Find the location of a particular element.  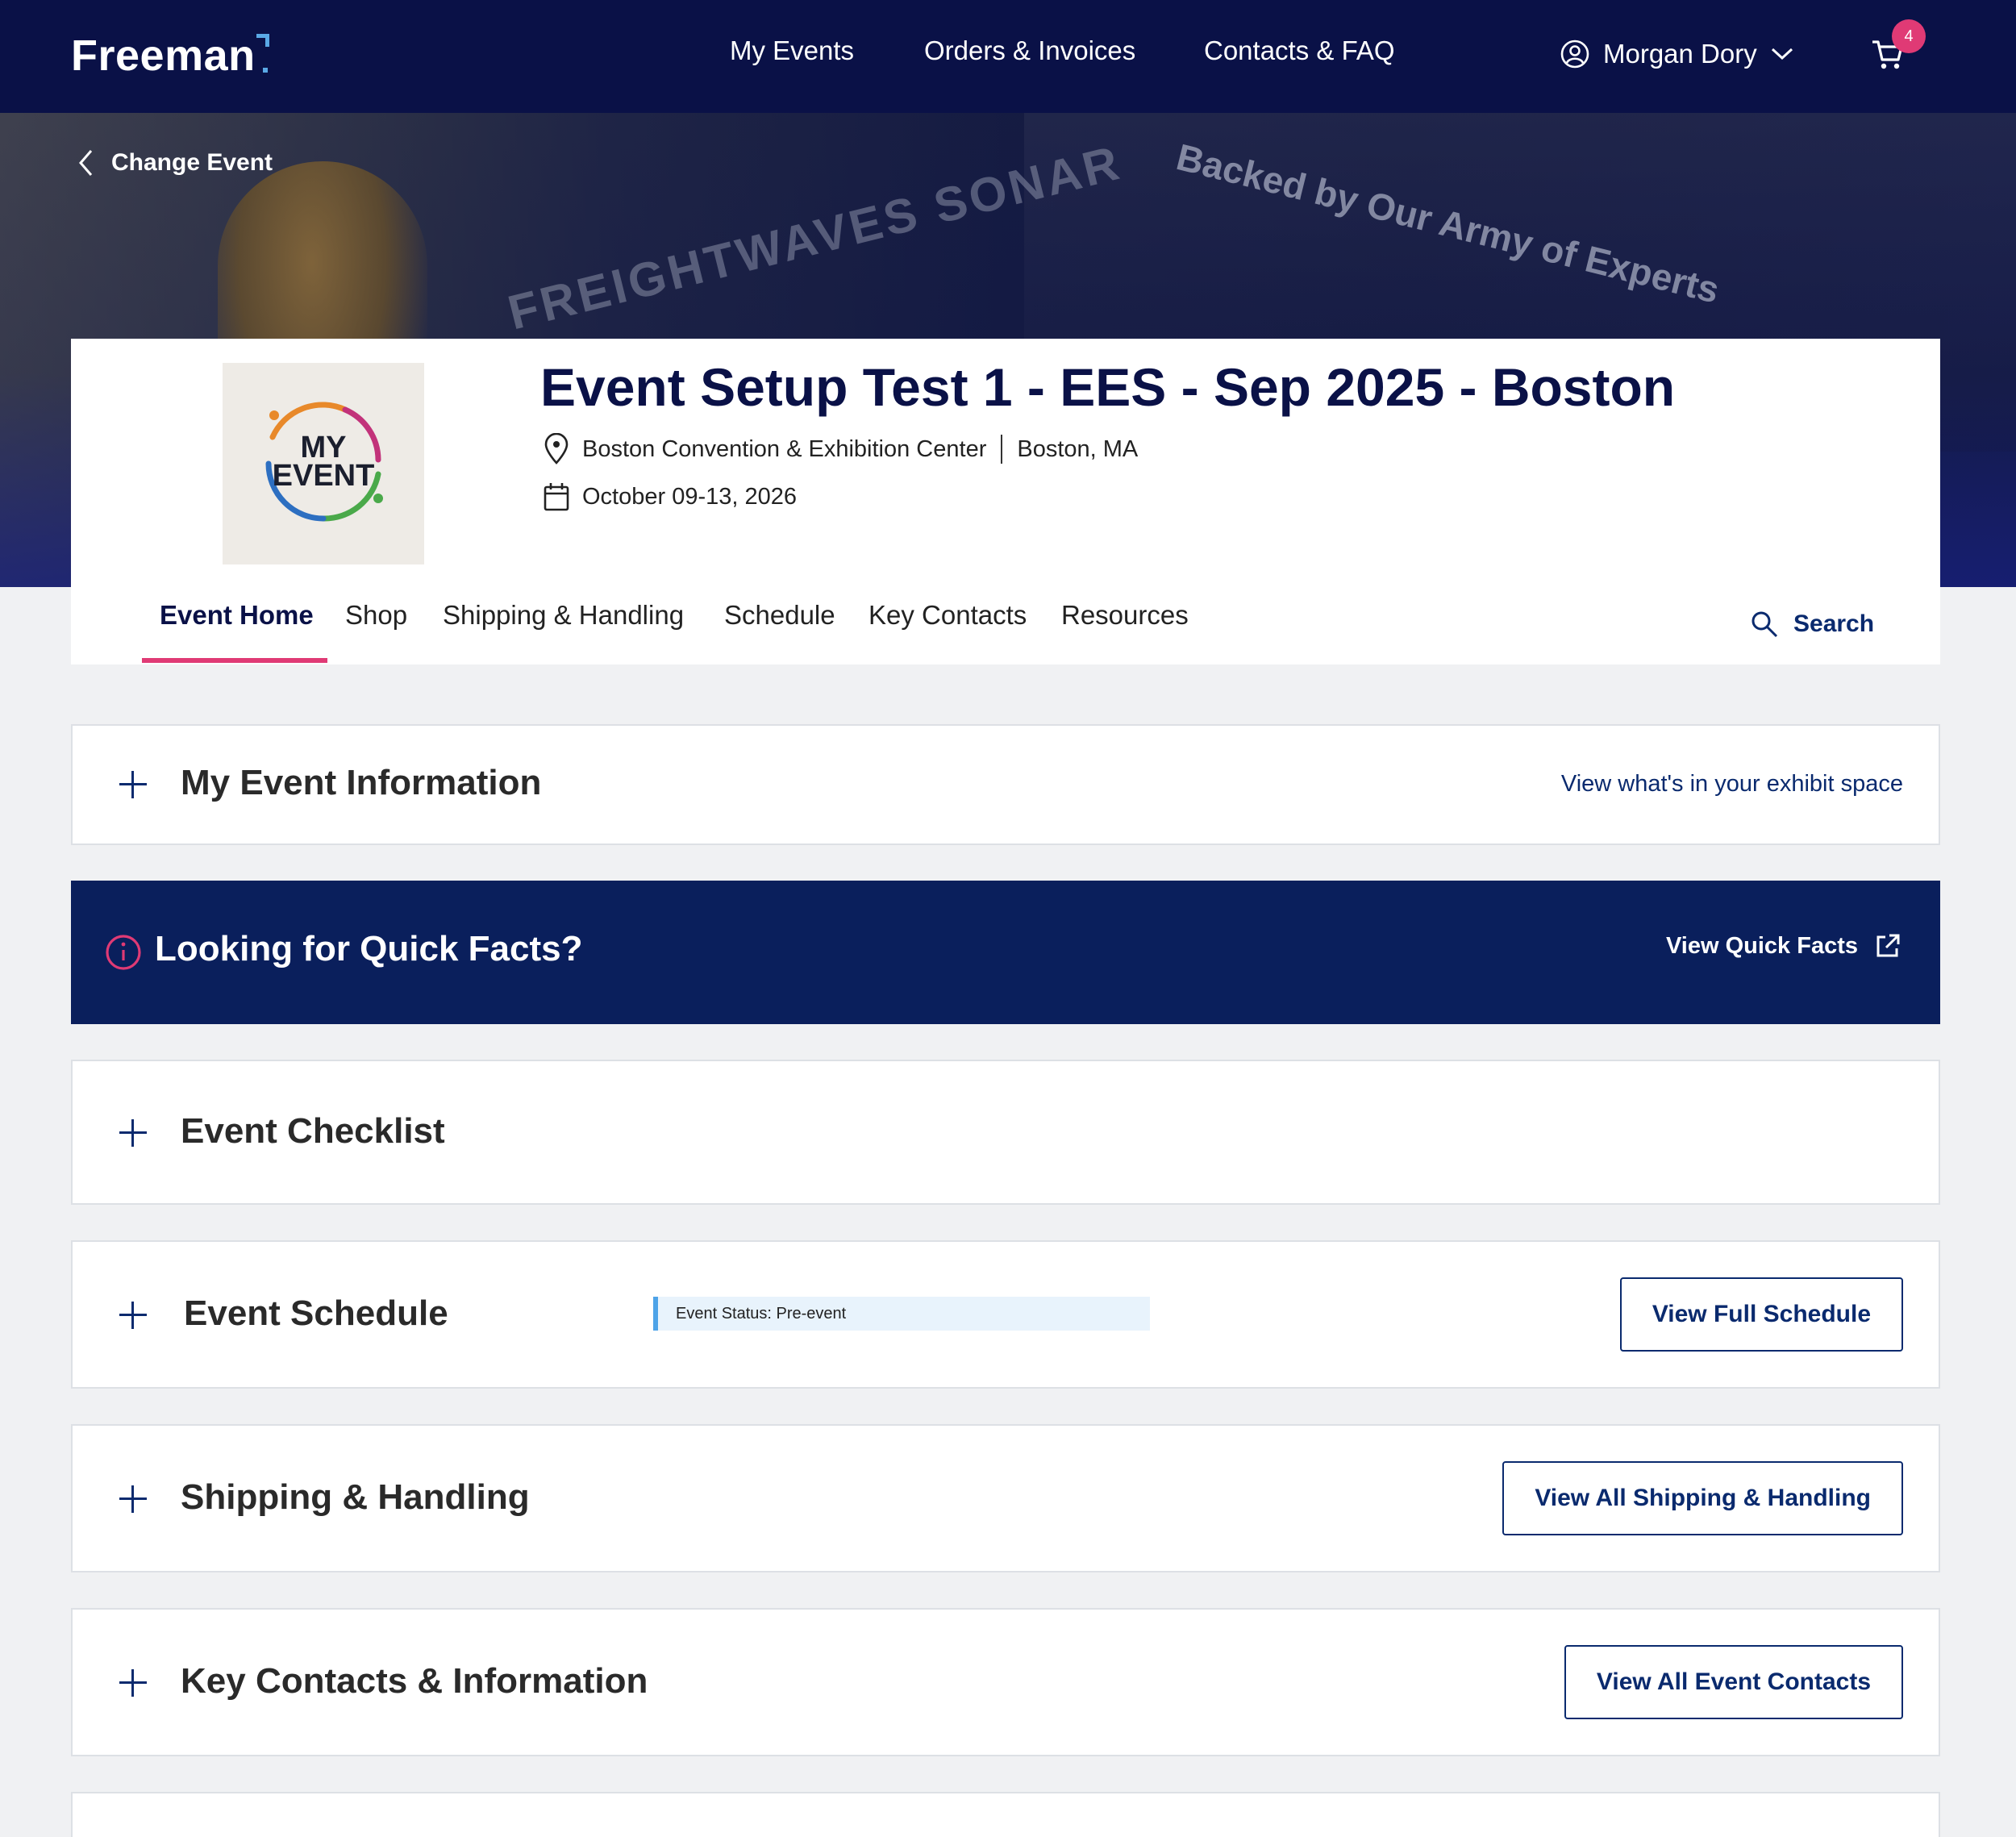

section-title: Key Contacts & Information is located at coordinates (415, 1682).